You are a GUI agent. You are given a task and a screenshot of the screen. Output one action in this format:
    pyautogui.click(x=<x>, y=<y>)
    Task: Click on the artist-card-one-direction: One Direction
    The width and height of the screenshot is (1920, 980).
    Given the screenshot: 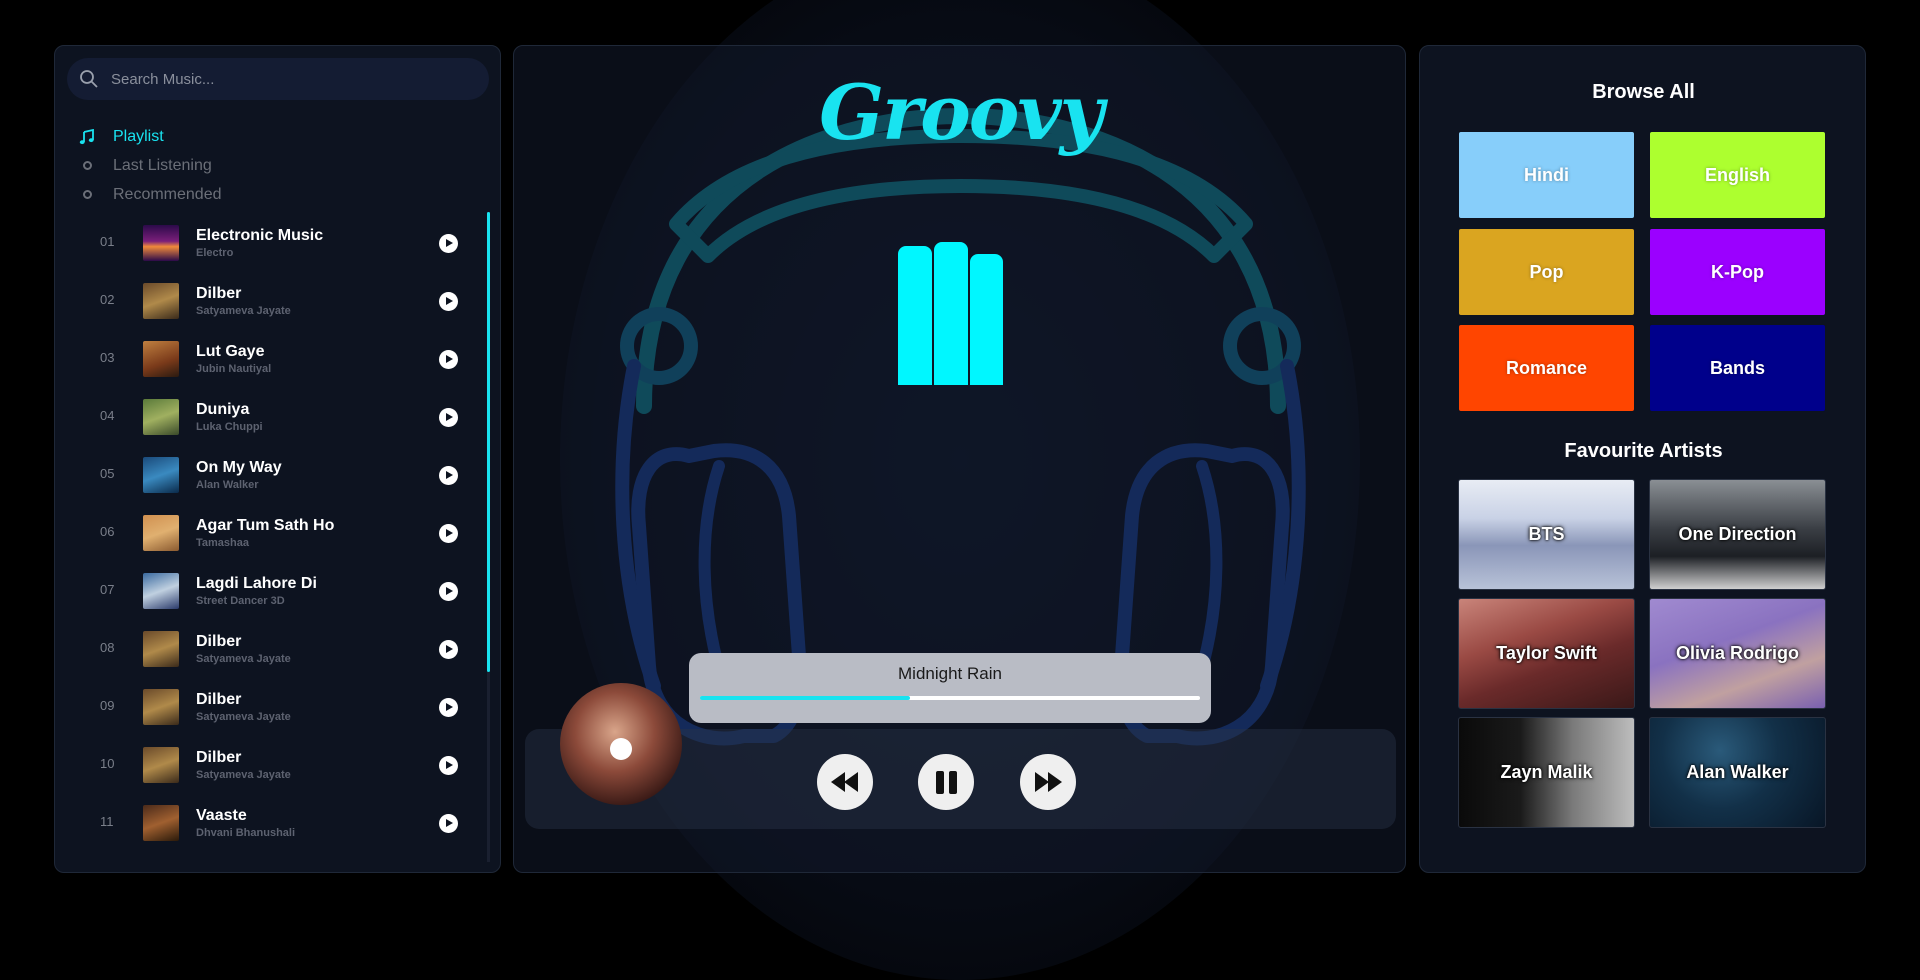 What is the action you would take?
    pyautogui.click(x=1737, y=534)
    